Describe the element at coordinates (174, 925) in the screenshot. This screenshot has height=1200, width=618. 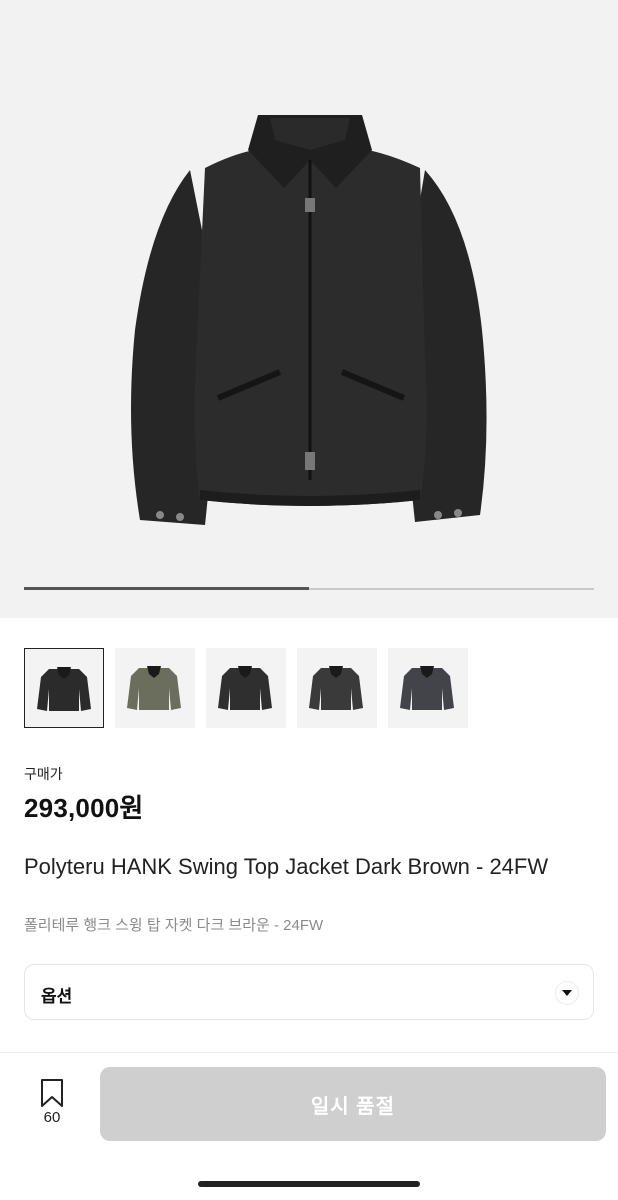
I see `product-subtitle: 폴리테루 행크 스윙 탑 자켓 다크 브라운 - 24FW` at that location.